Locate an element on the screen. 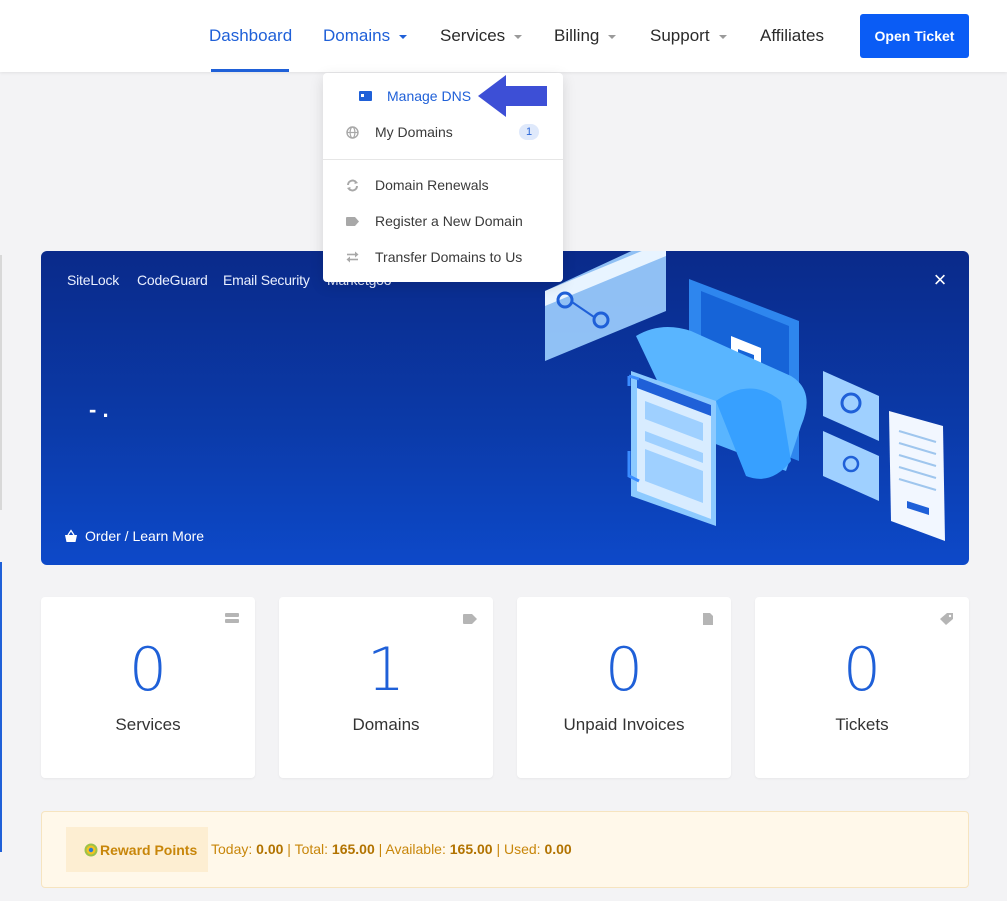  transfer-icon is located at coordinates (352, 257).